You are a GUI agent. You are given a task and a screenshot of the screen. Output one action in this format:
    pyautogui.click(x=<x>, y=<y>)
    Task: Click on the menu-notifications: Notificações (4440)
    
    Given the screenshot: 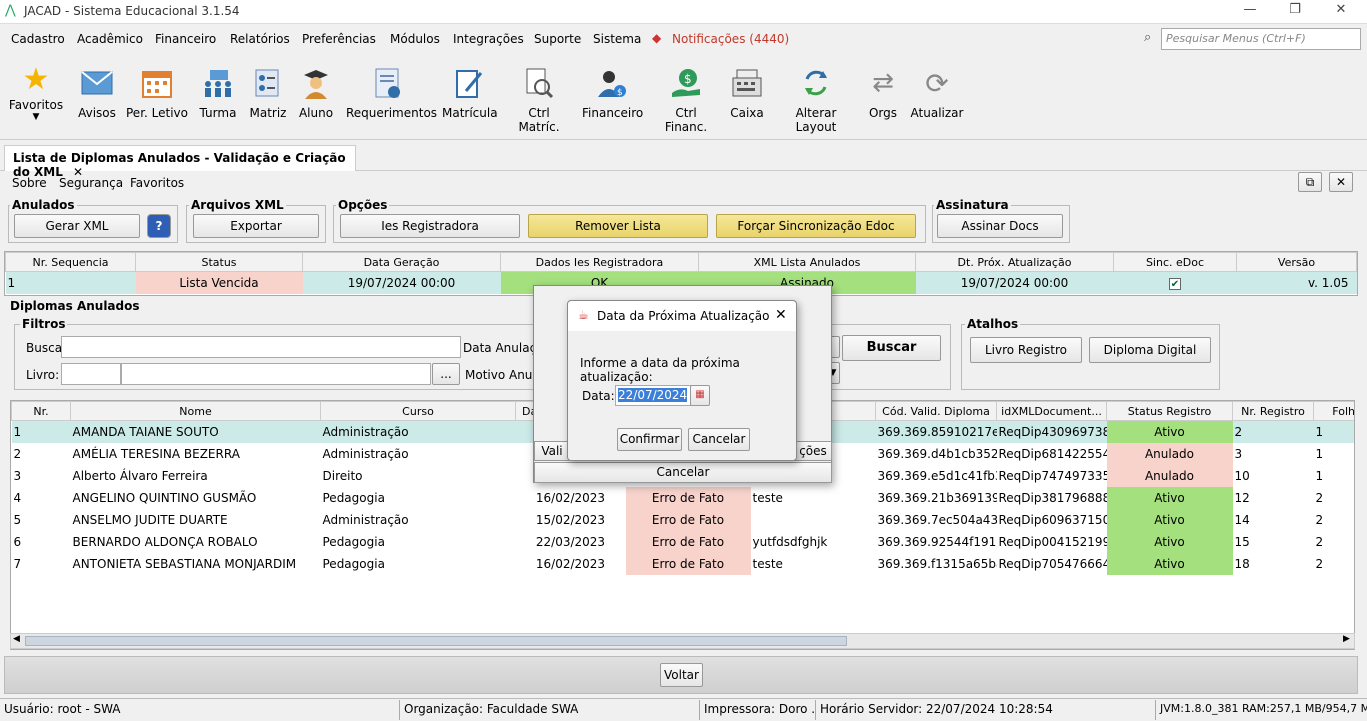 What is the action you would take?
    pyautogui.click(x=730, y=39)
    